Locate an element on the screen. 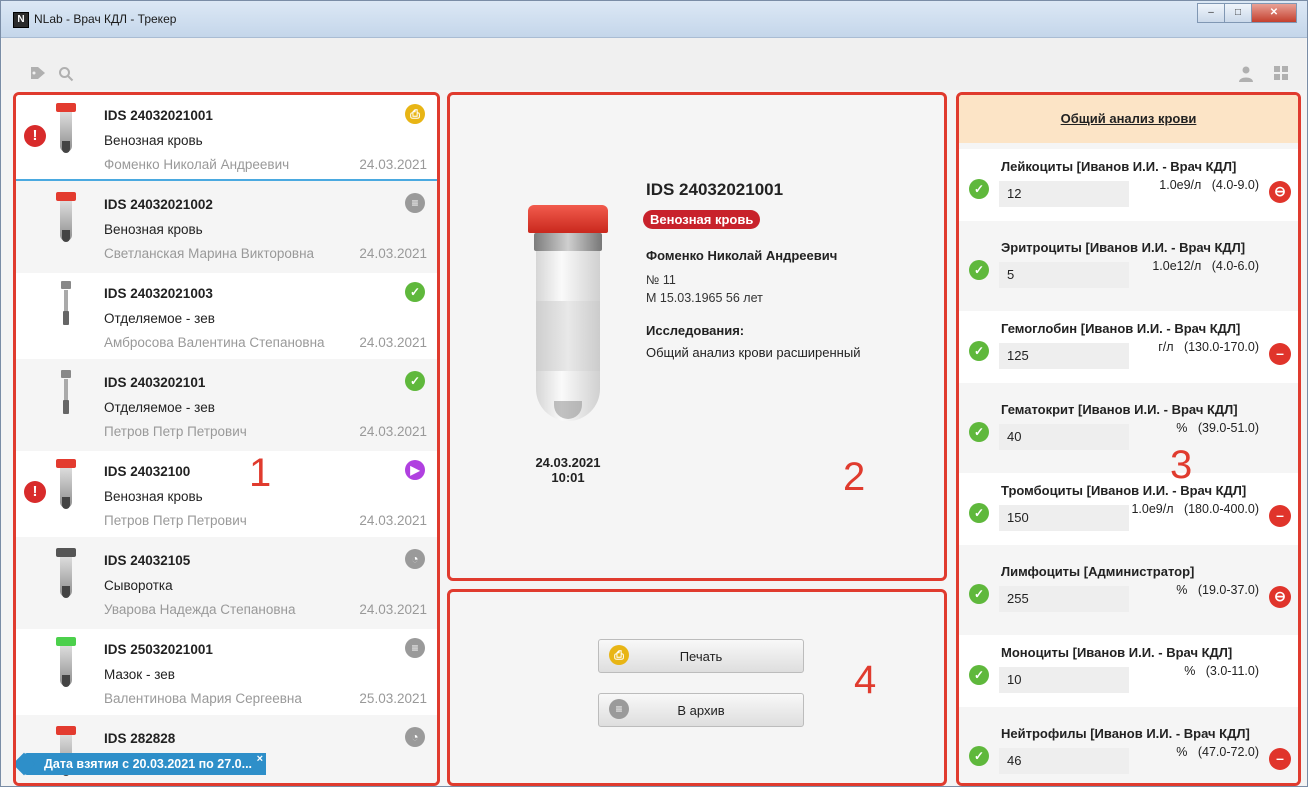 The image size is (1308, 787). unit-range: % (39.0-51.0) is located at coordinates (1194, 428).